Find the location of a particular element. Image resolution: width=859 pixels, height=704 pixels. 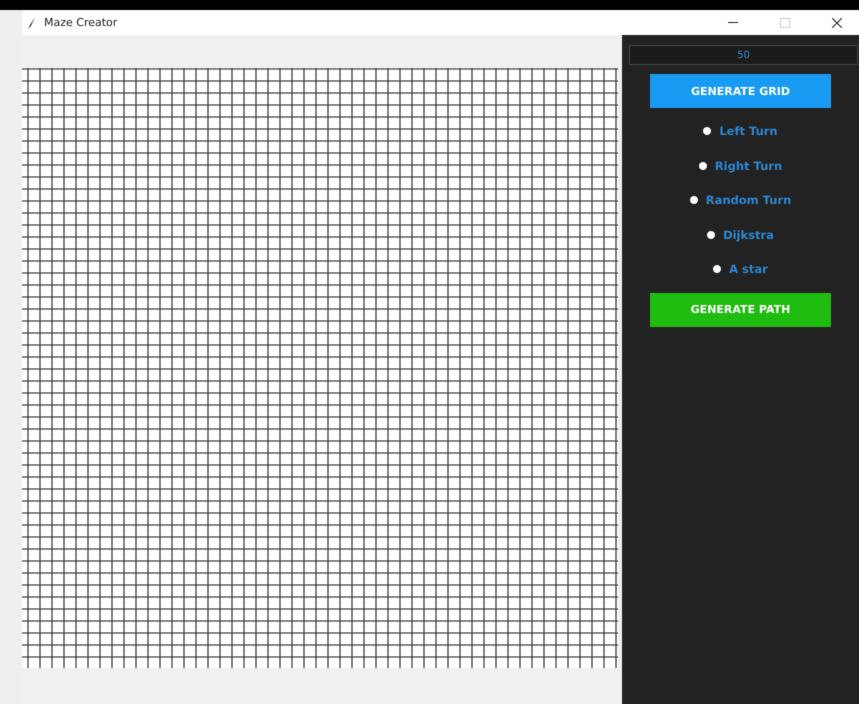

minimize-icon is located at coordinates (733, 22).